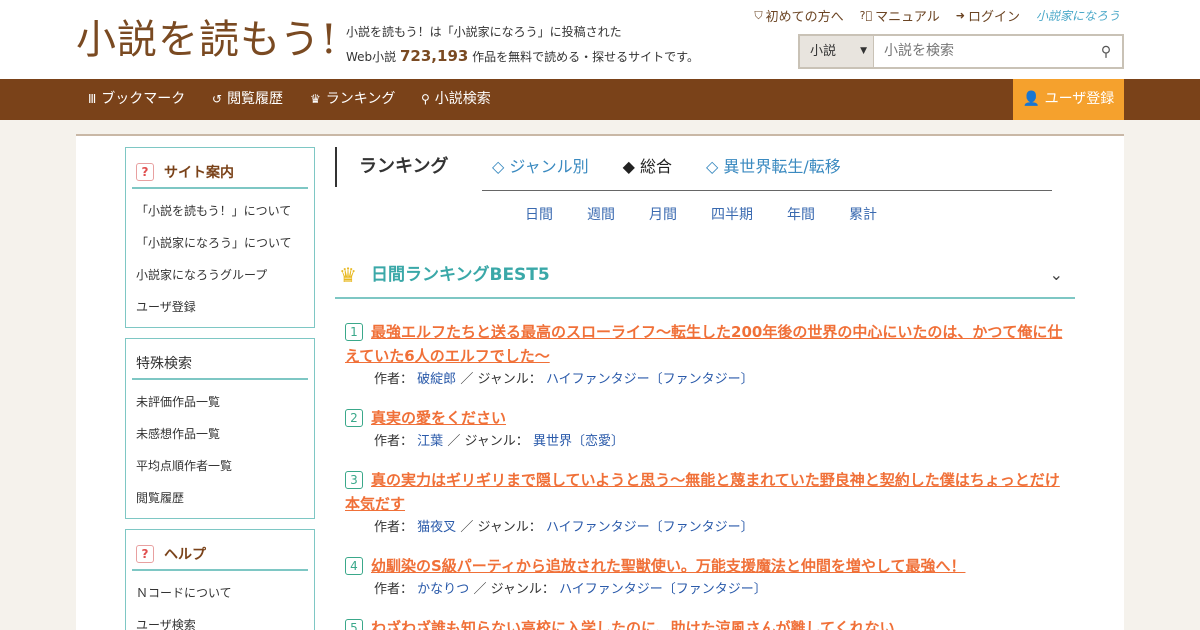  I want to click on entry-author: 破綻郎, so click(436, 379).